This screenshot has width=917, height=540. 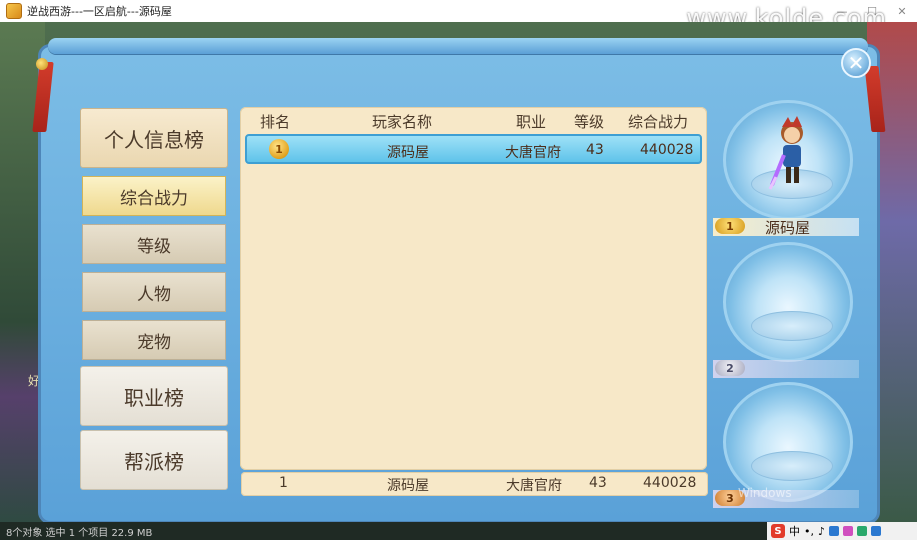 What do you see at coordinates (533, 153) in the screenshot?
I see `row-career: 大唐官府` at bounding box center [533, 153].